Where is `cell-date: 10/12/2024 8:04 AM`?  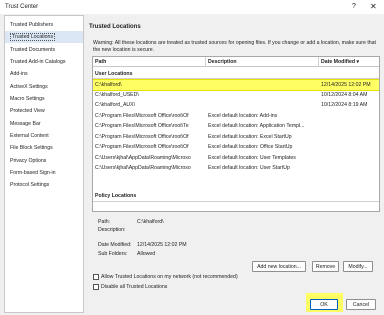
cell-date: 10/12/2024 8:04 AM is located at coordinates (344, 95).